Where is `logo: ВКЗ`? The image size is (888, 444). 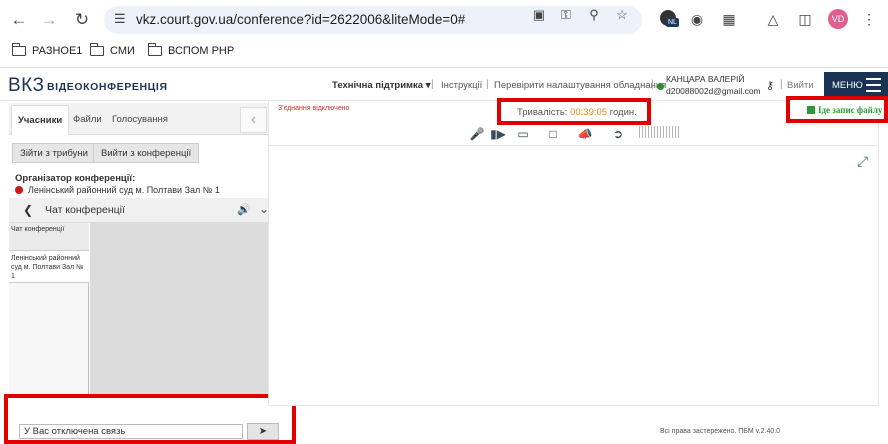 logo: ВКЗ is located at coordinates (26, 86).